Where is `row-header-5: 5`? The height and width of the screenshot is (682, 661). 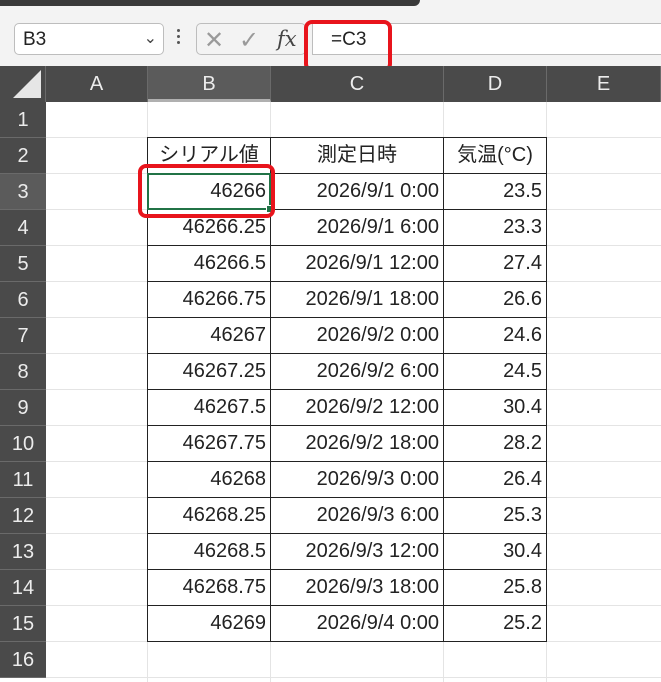 row-header-5: 5 is located at coordinates (23, 264).